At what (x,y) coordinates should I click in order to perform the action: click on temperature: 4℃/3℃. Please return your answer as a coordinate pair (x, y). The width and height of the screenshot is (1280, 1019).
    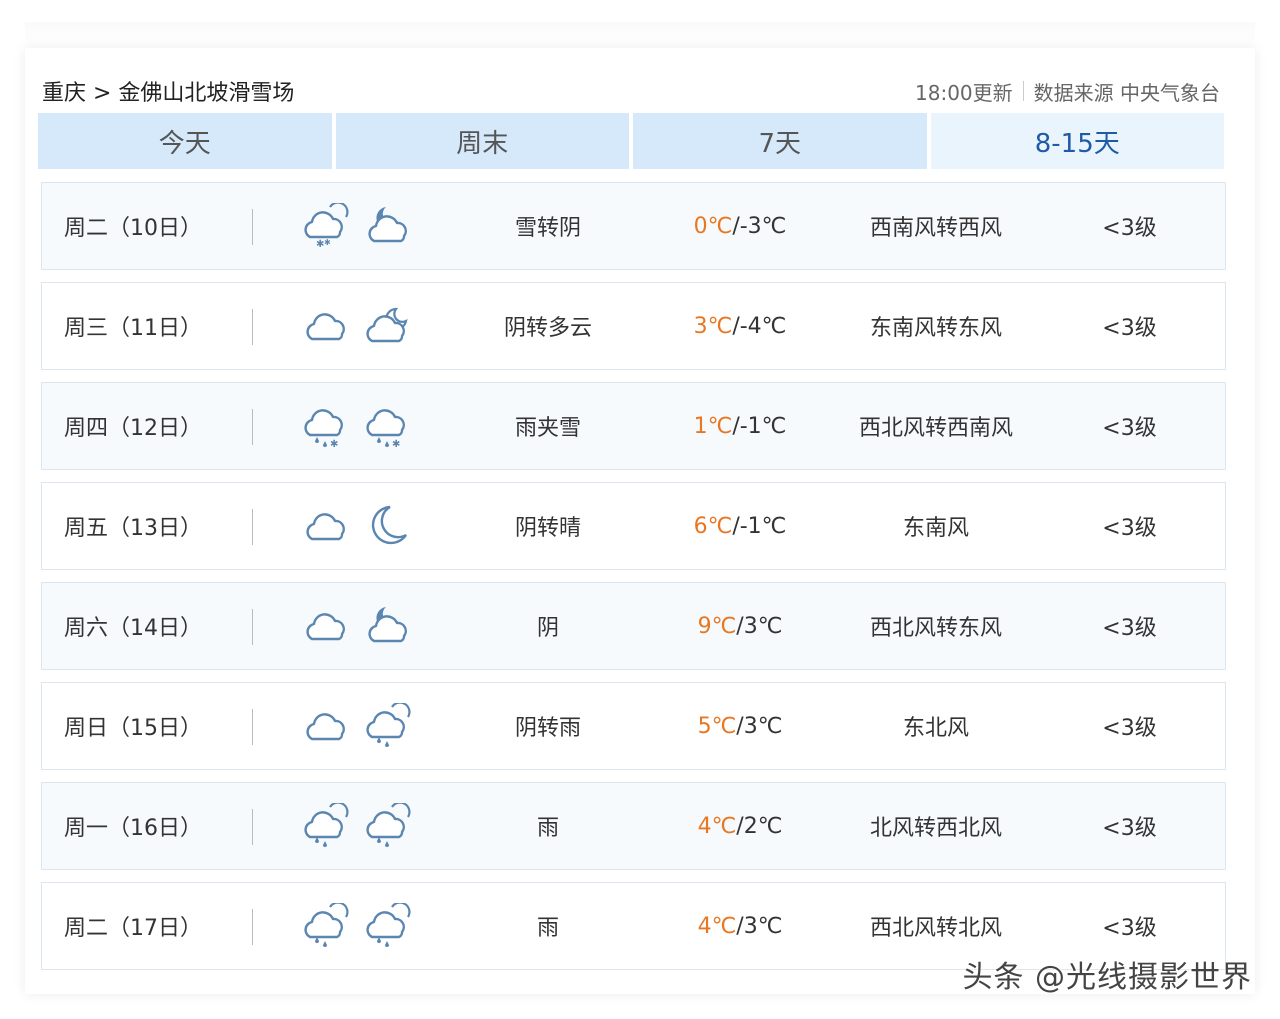
    Looking at the image, I should click on (740, 926).